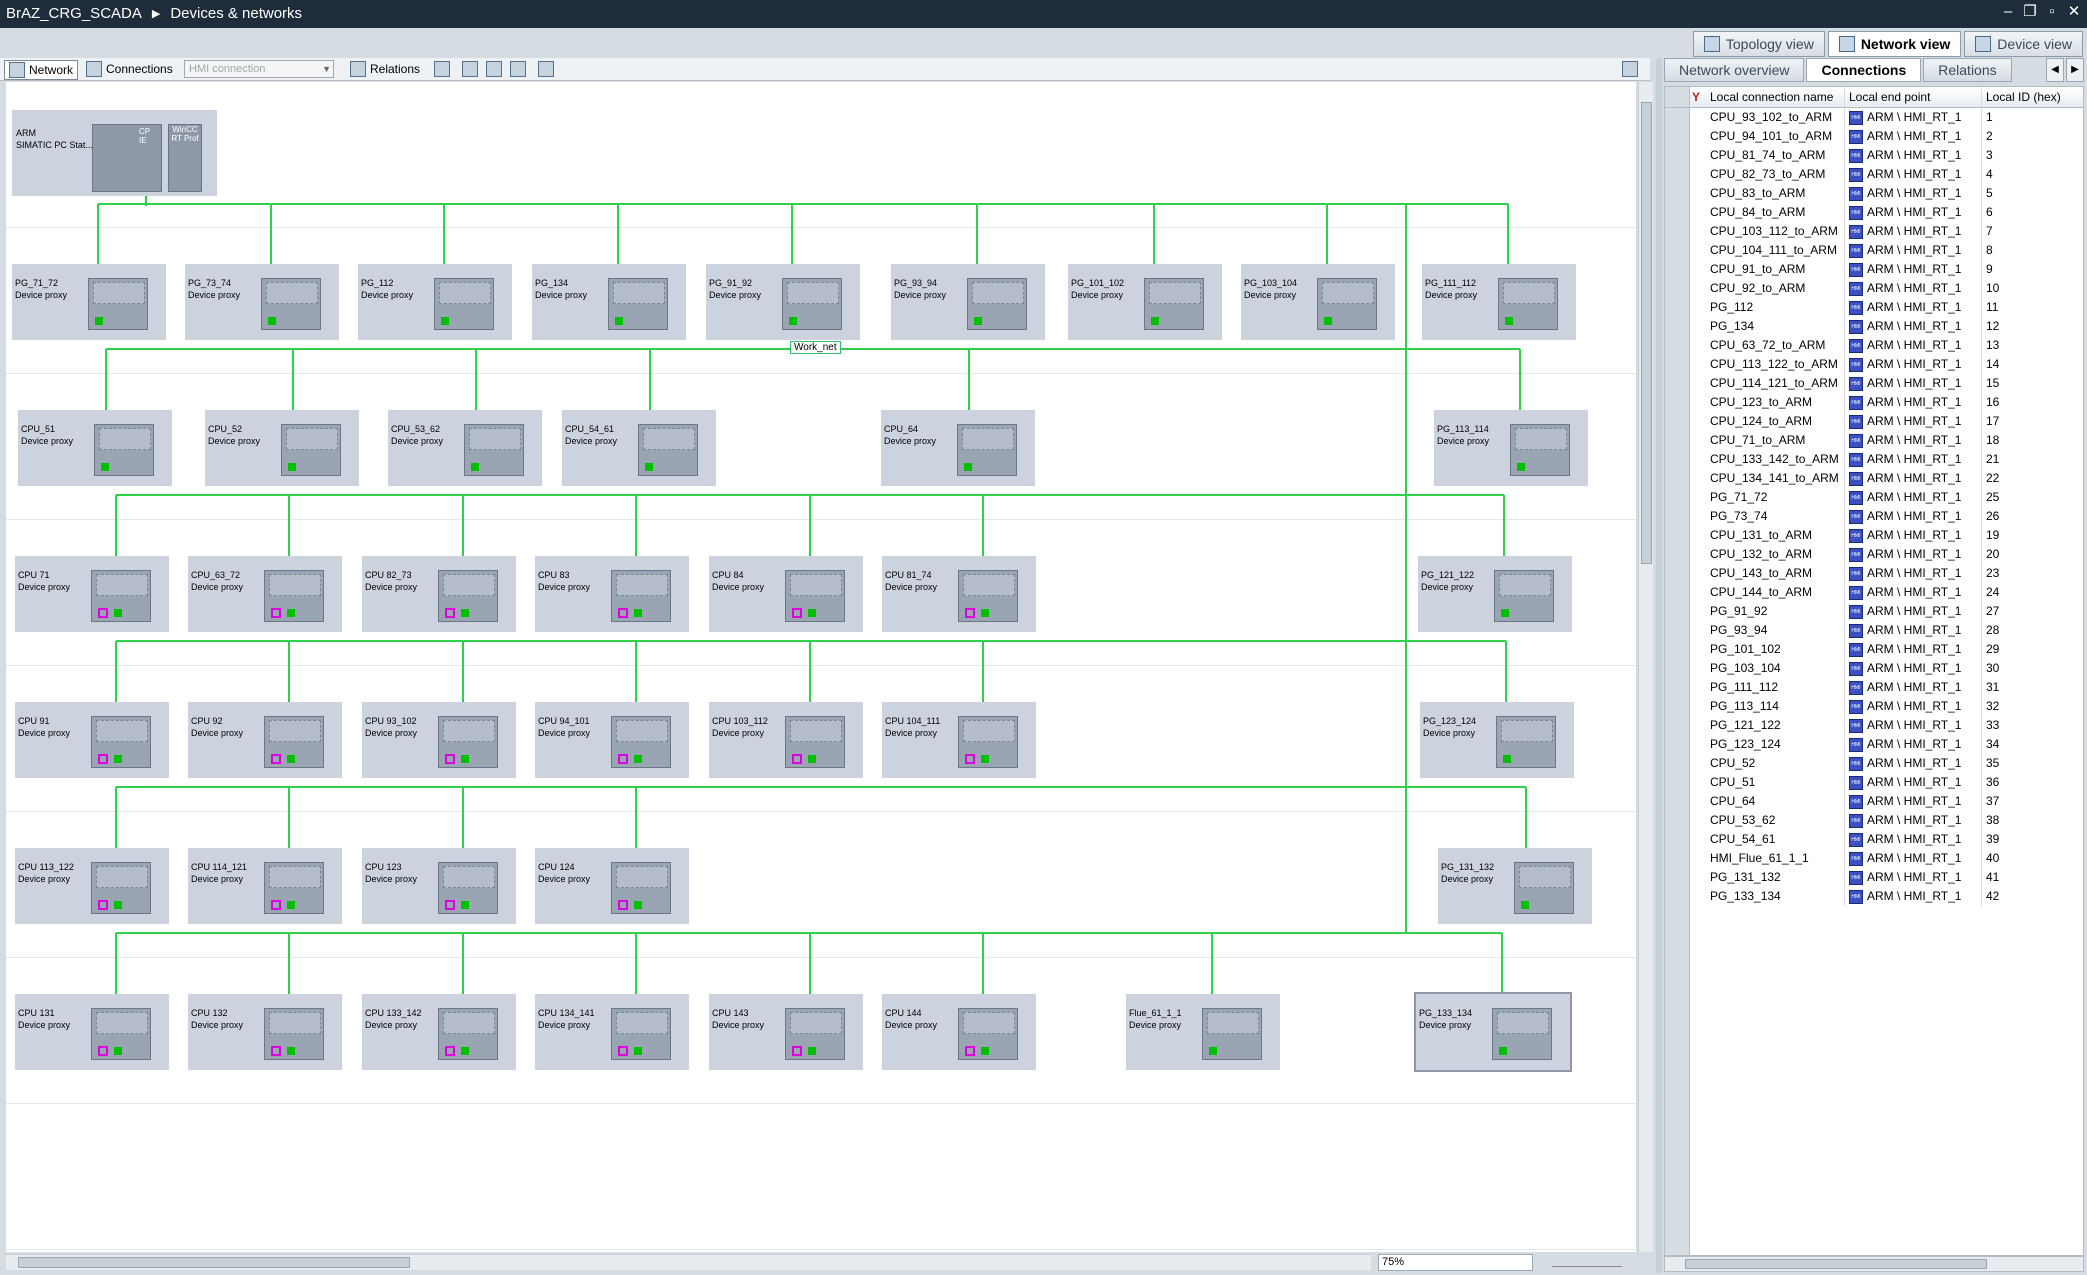 The width and height of the screenshot is (2087, 1275). Describe the element at coordinates (1874, 155) in the screenshot. I see `table-row: CPU_81_74_to_ARM HMI ARM \ HMI_RT_1 3` at that location.